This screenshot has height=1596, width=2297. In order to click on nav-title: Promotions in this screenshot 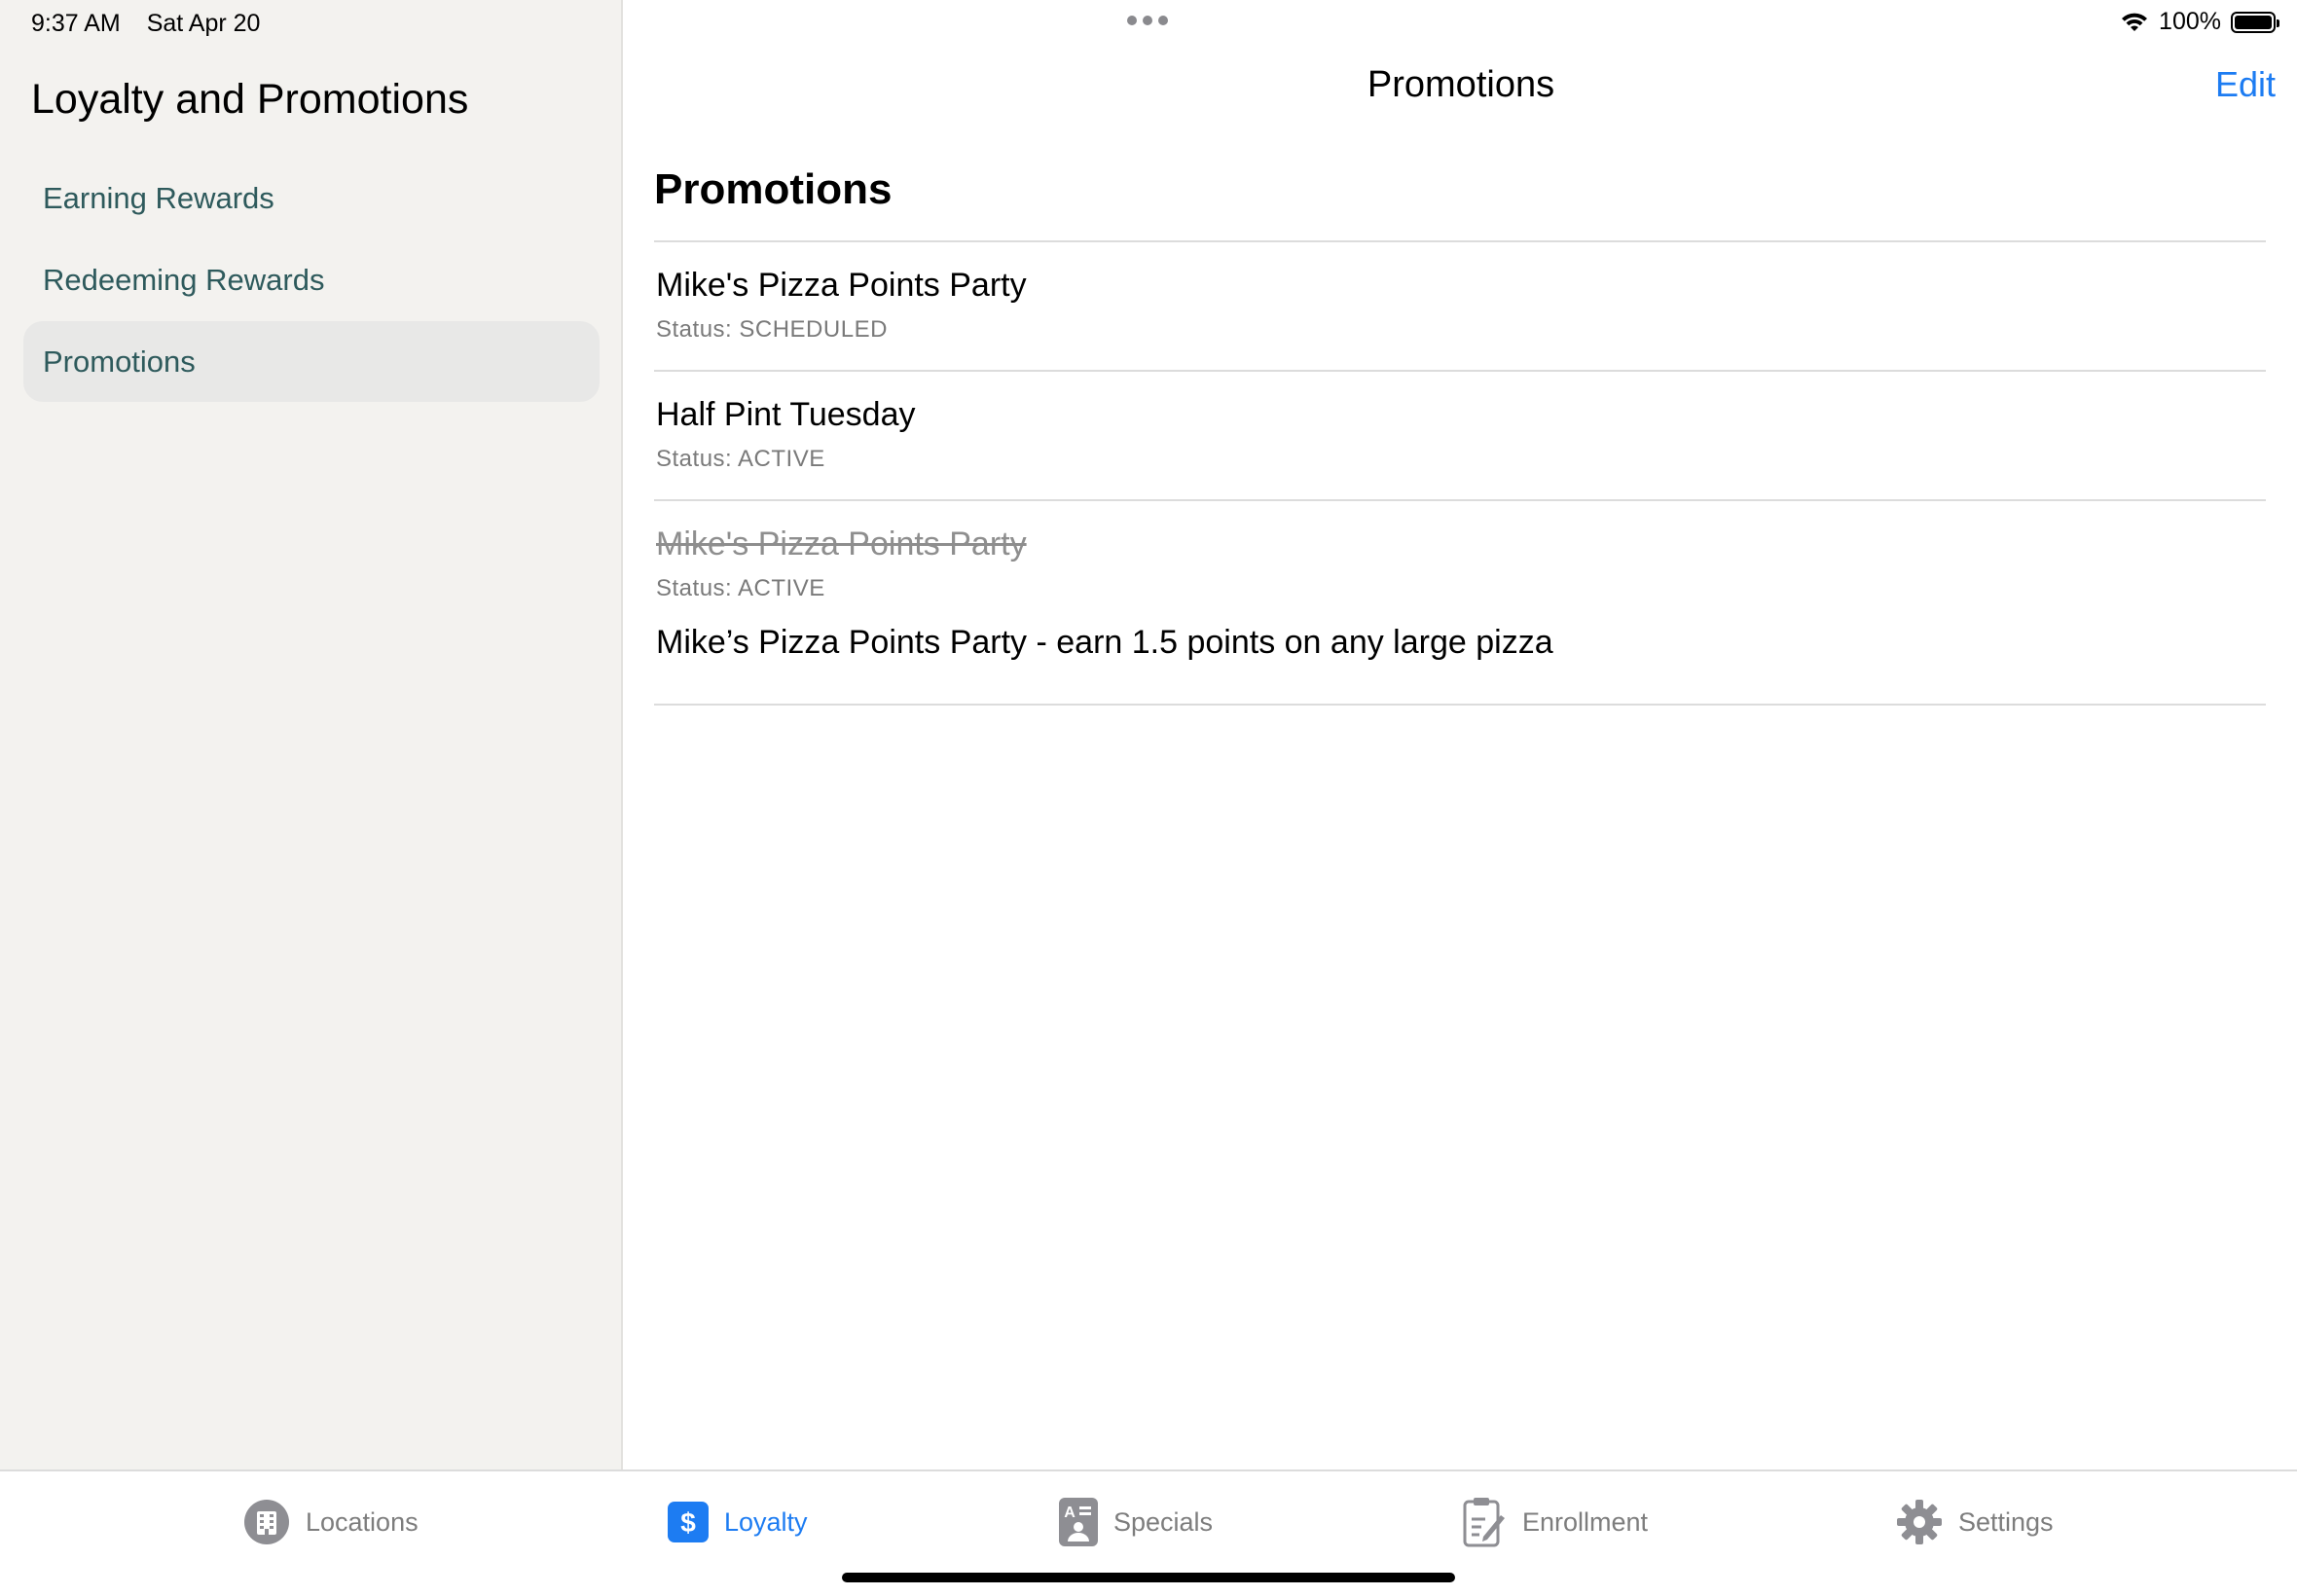, I will do `click(1461, 84)`.